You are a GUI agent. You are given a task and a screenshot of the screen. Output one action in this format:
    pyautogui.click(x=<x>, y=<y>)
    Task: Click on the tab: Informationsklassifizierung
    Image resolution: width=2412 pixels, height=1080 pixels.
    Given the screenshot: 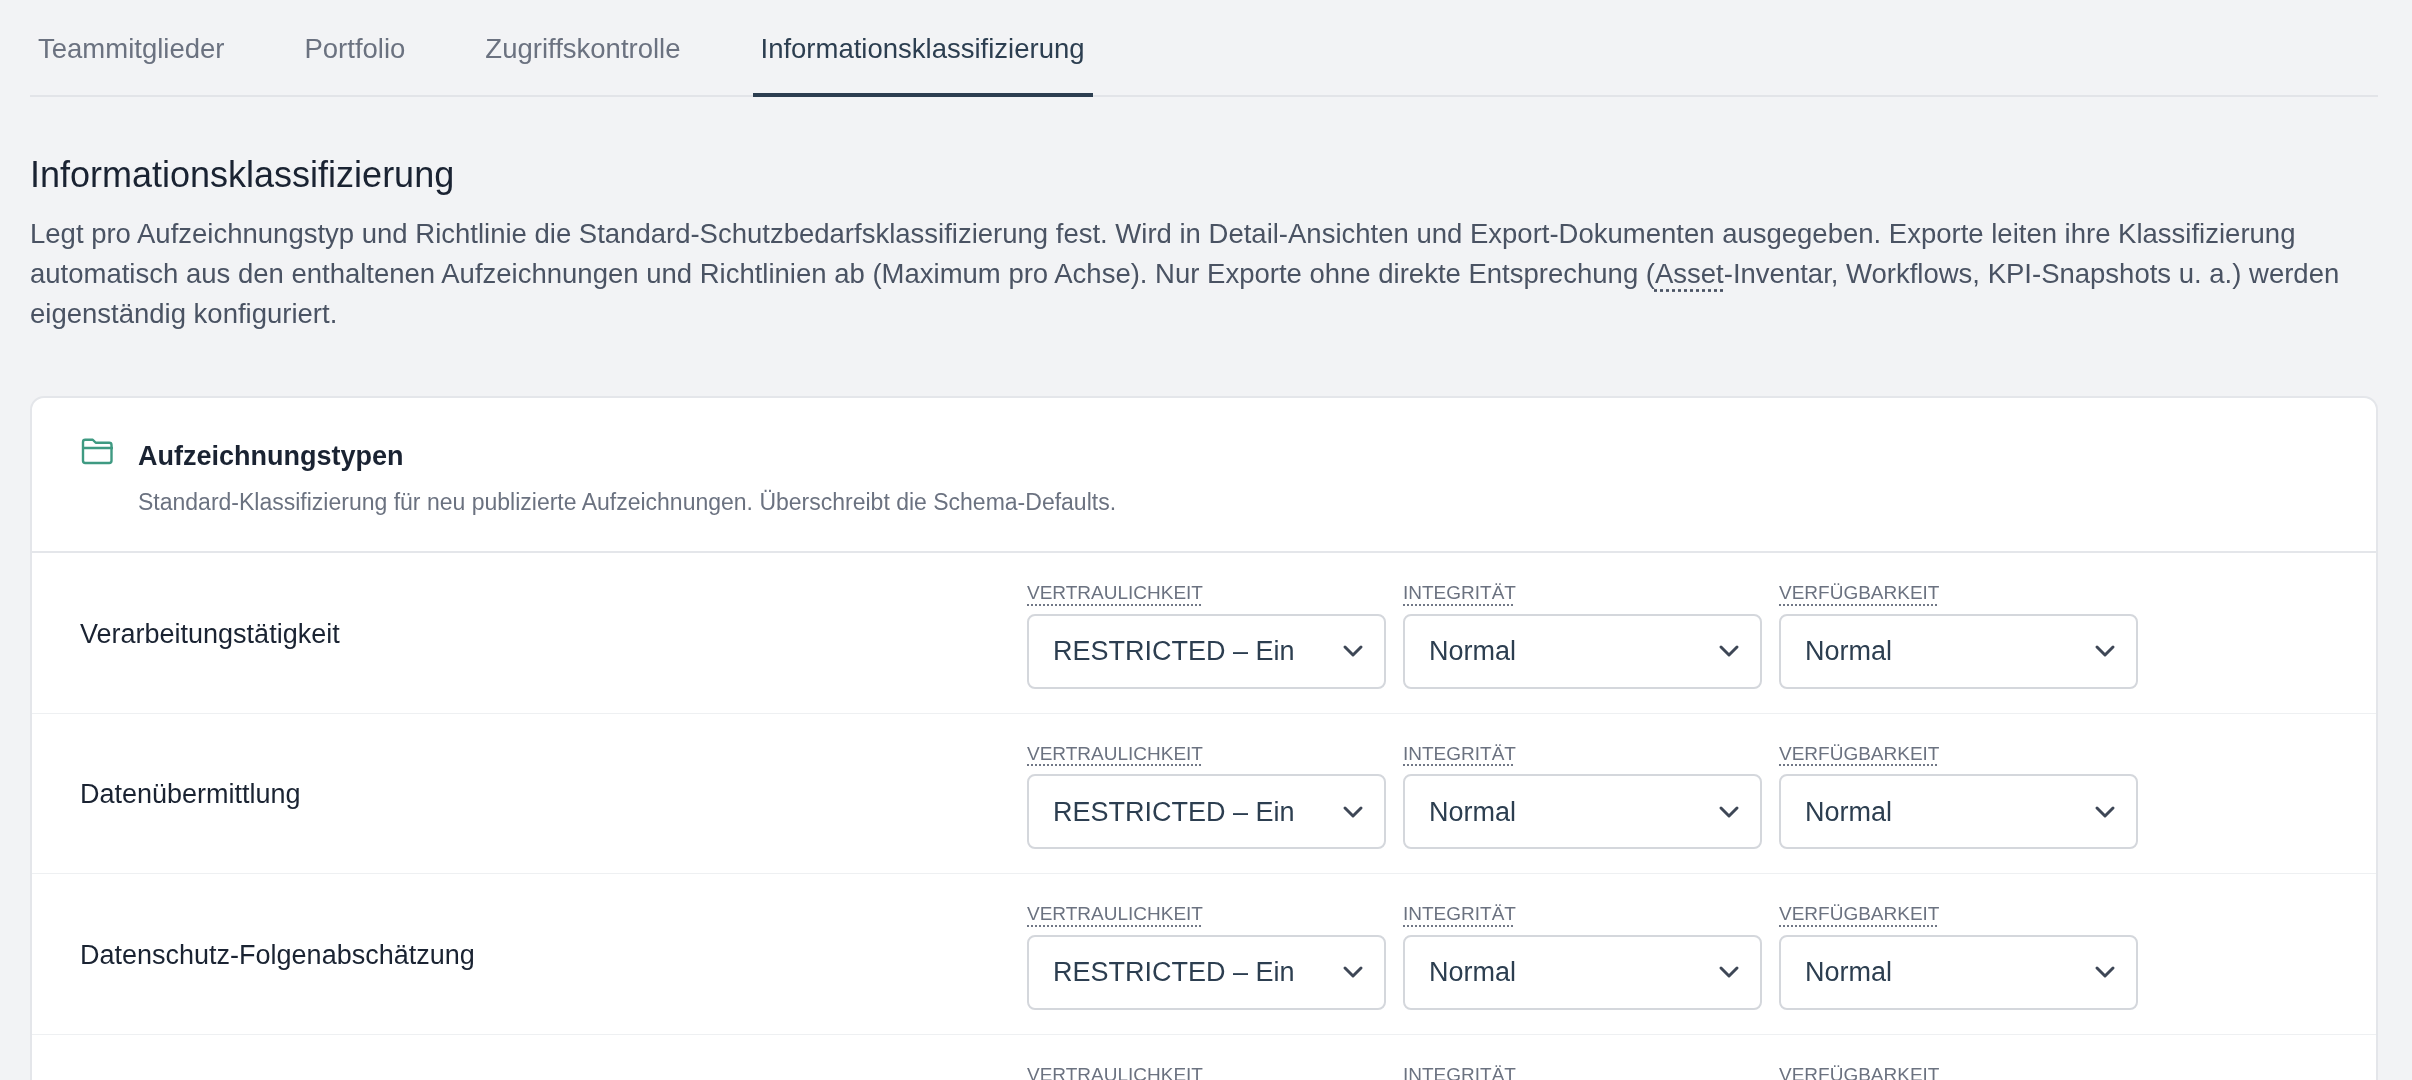 What is the action you would take?
    pyautogui.click(x=922, y=49)
    